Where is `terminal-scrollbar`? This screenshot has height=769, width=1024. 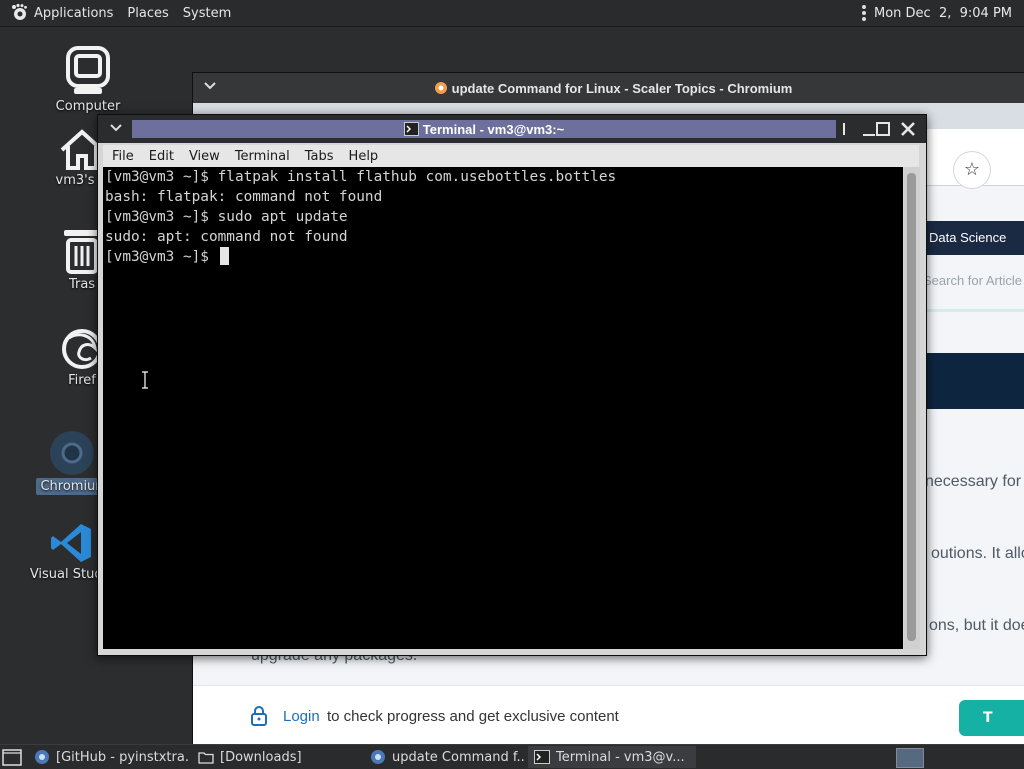 terminal-scrollbar is located at coordinates (912, 408).